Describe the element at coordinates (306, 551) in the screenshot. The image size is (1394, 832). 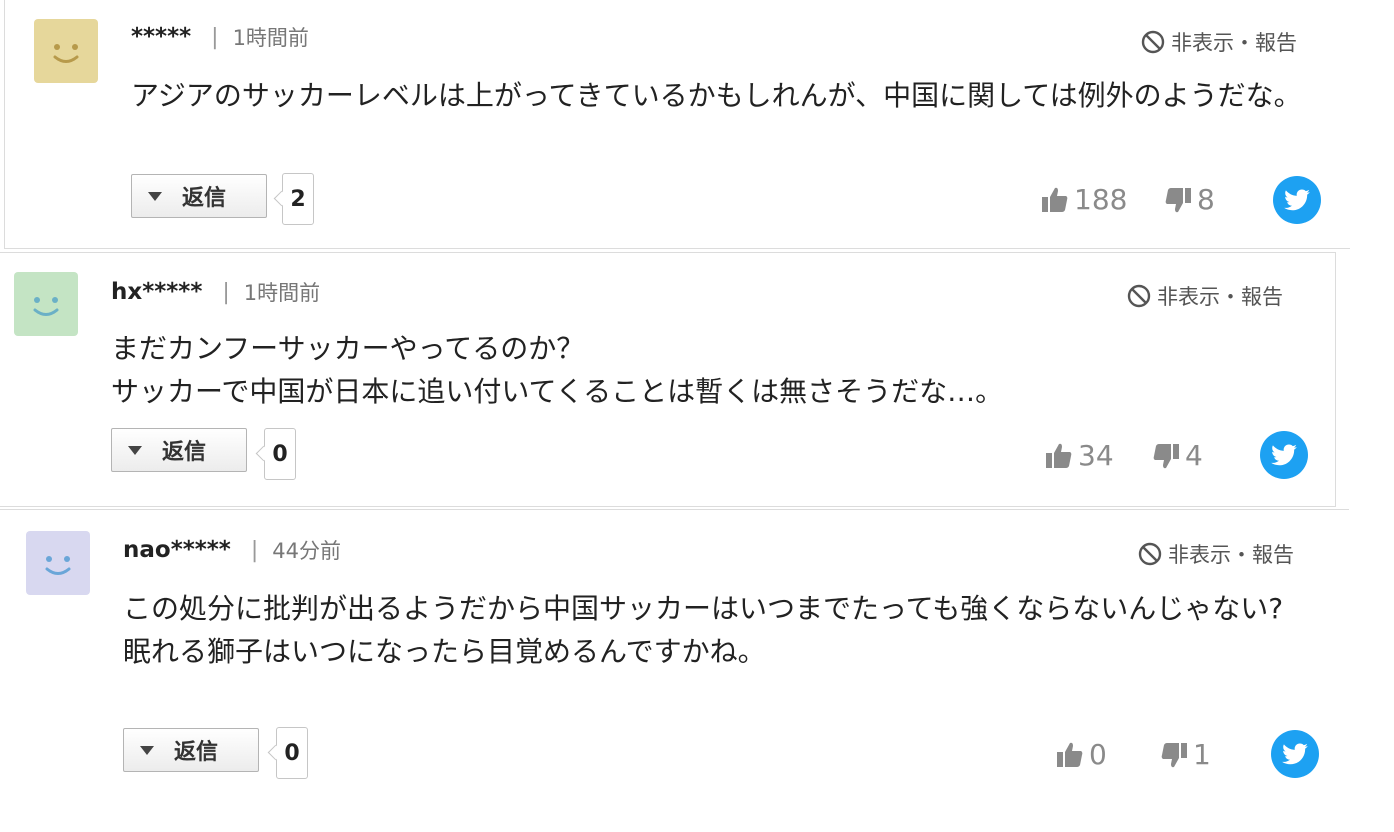
I see `timestamp: 44分前` at that location.